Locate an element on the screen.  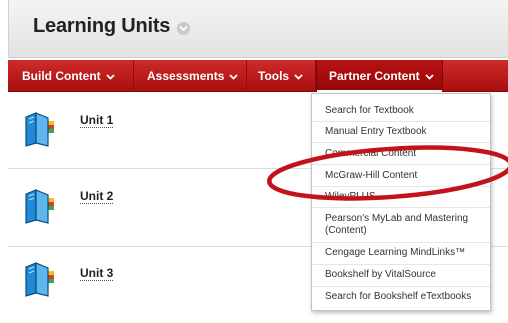
nav-partner-content-label: Partner Content is located at coordinates (374, 76).